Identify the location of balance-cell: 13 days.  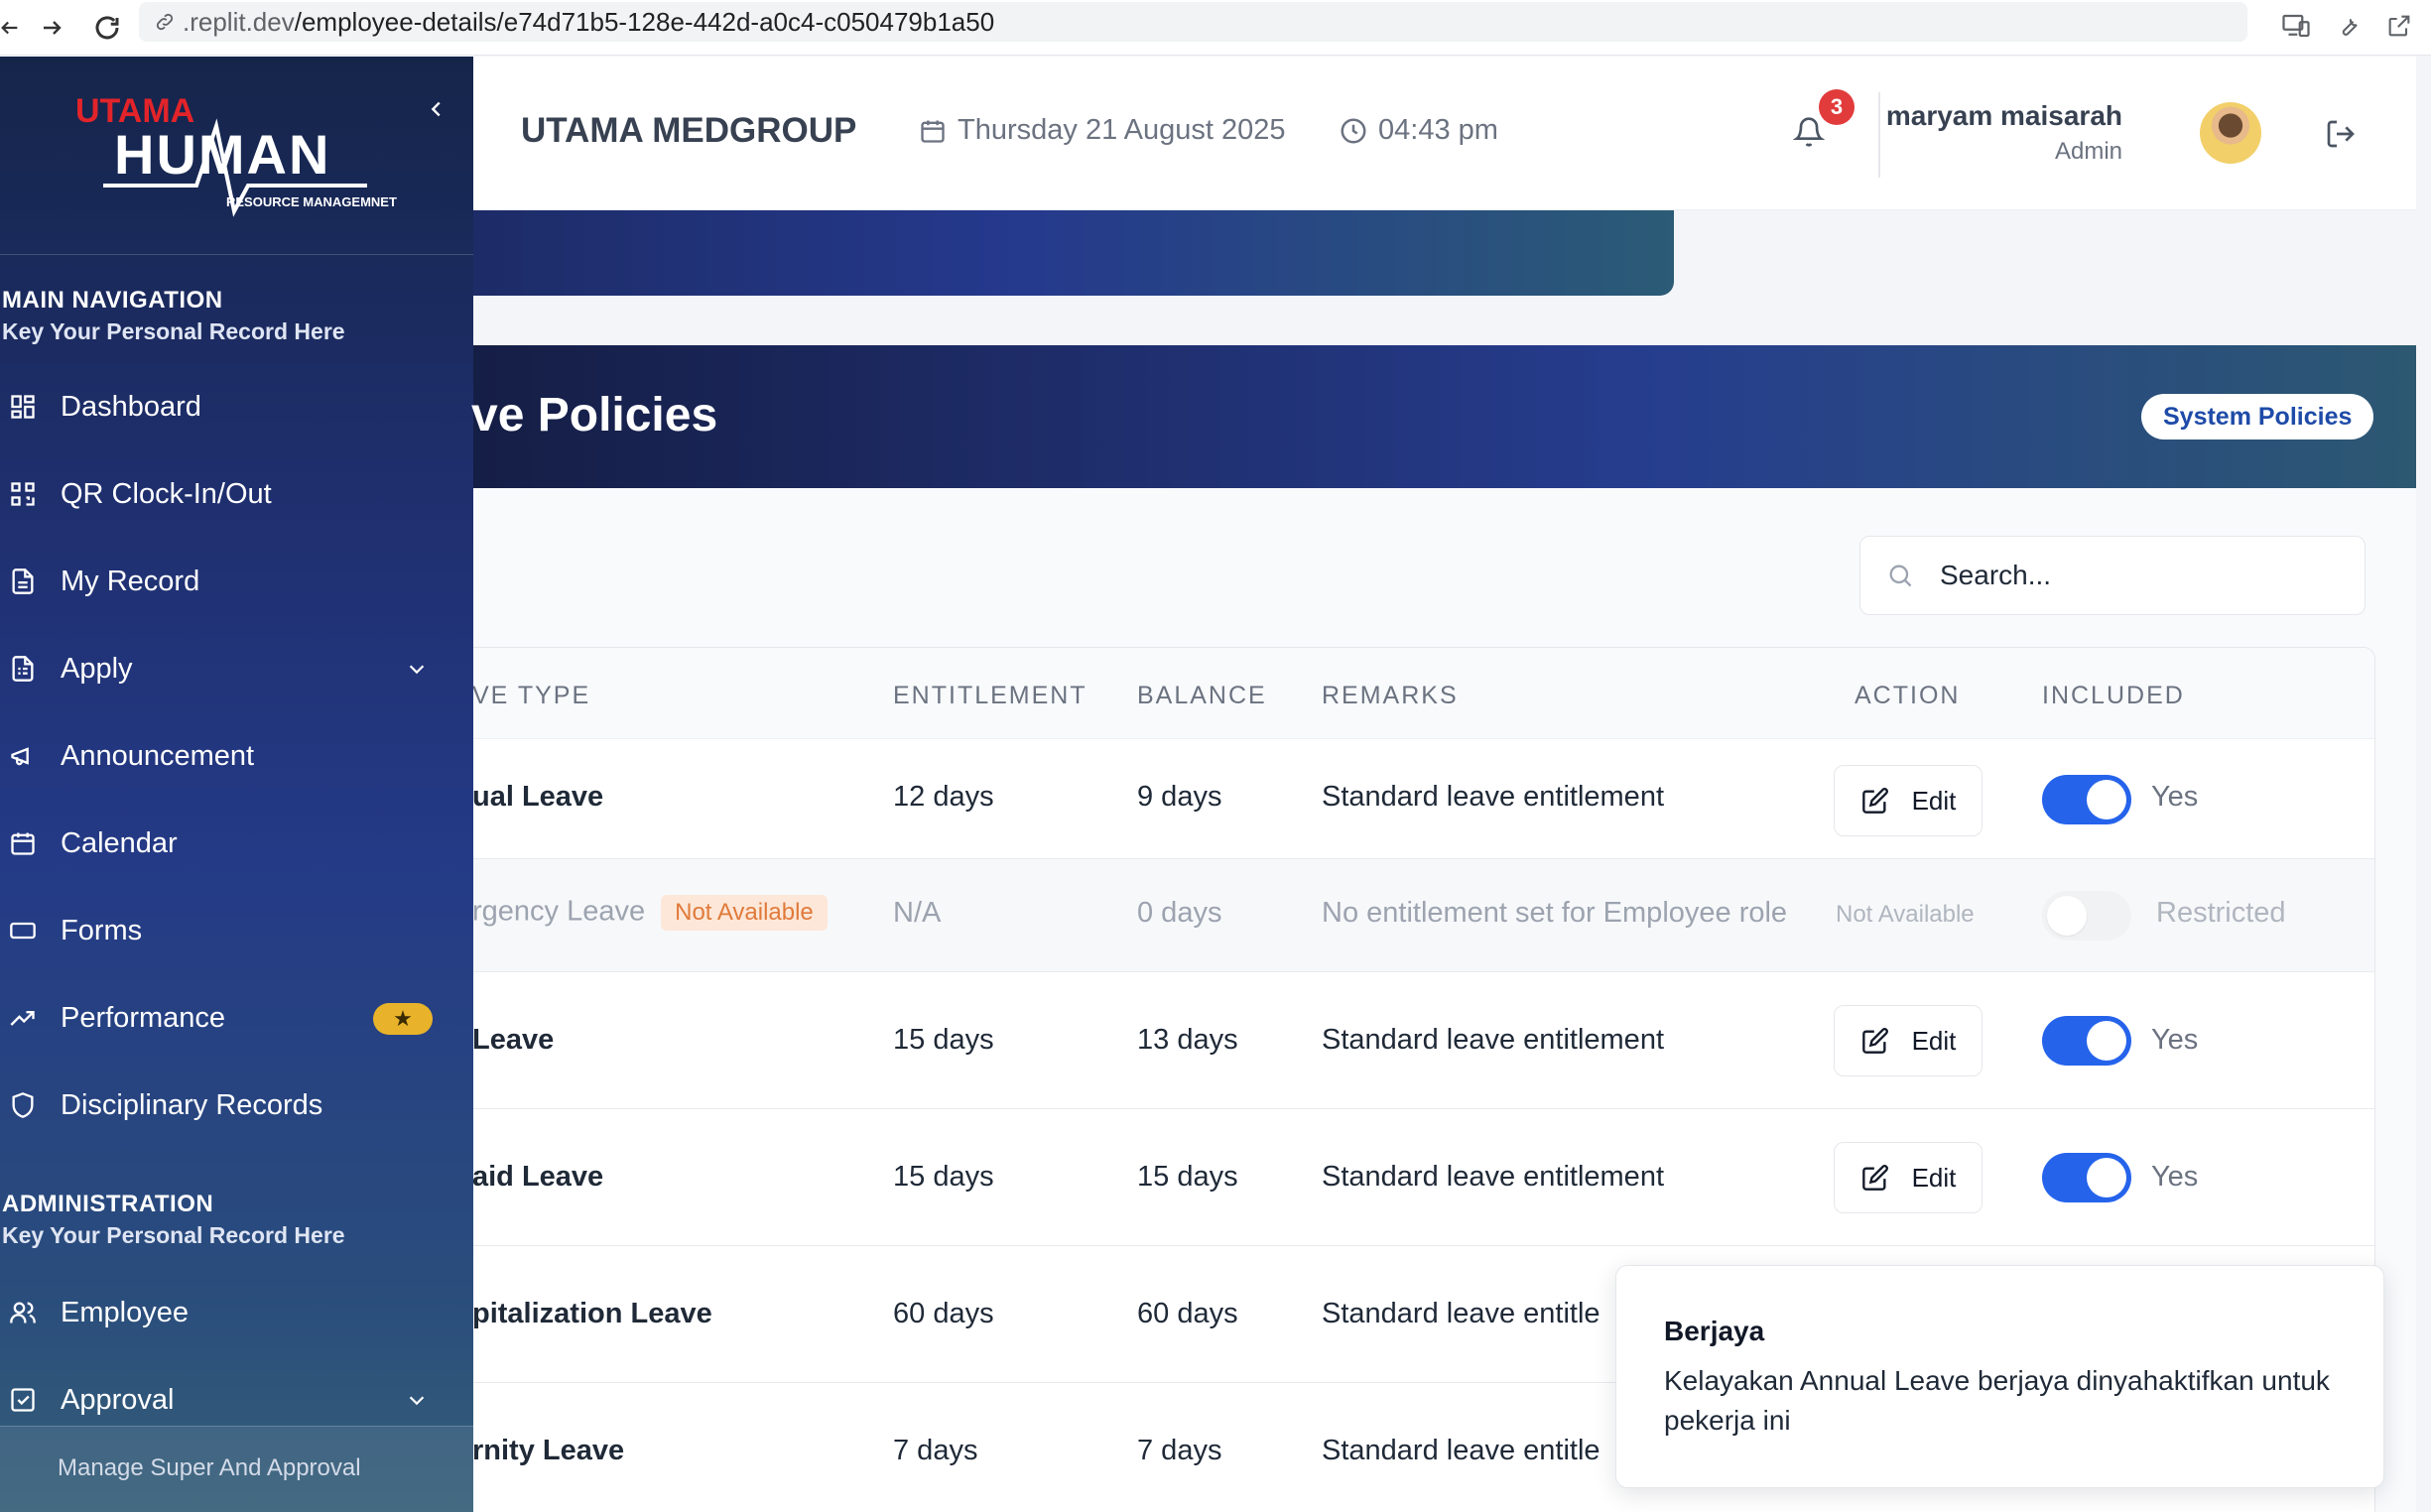
(1187, 1040).